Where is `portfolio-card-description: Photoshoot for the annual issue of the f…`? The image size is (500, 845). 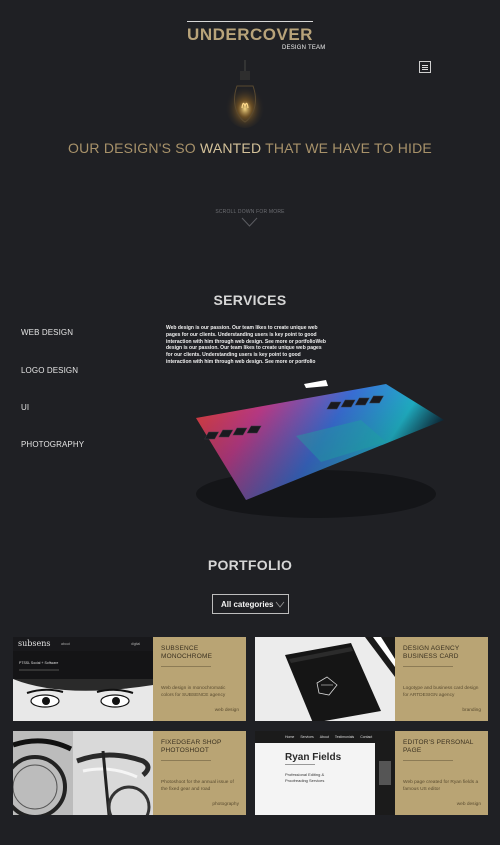
portfolio-card-description: Photoshoot for the annual issue of the f… is located at coordinates (197, 786).